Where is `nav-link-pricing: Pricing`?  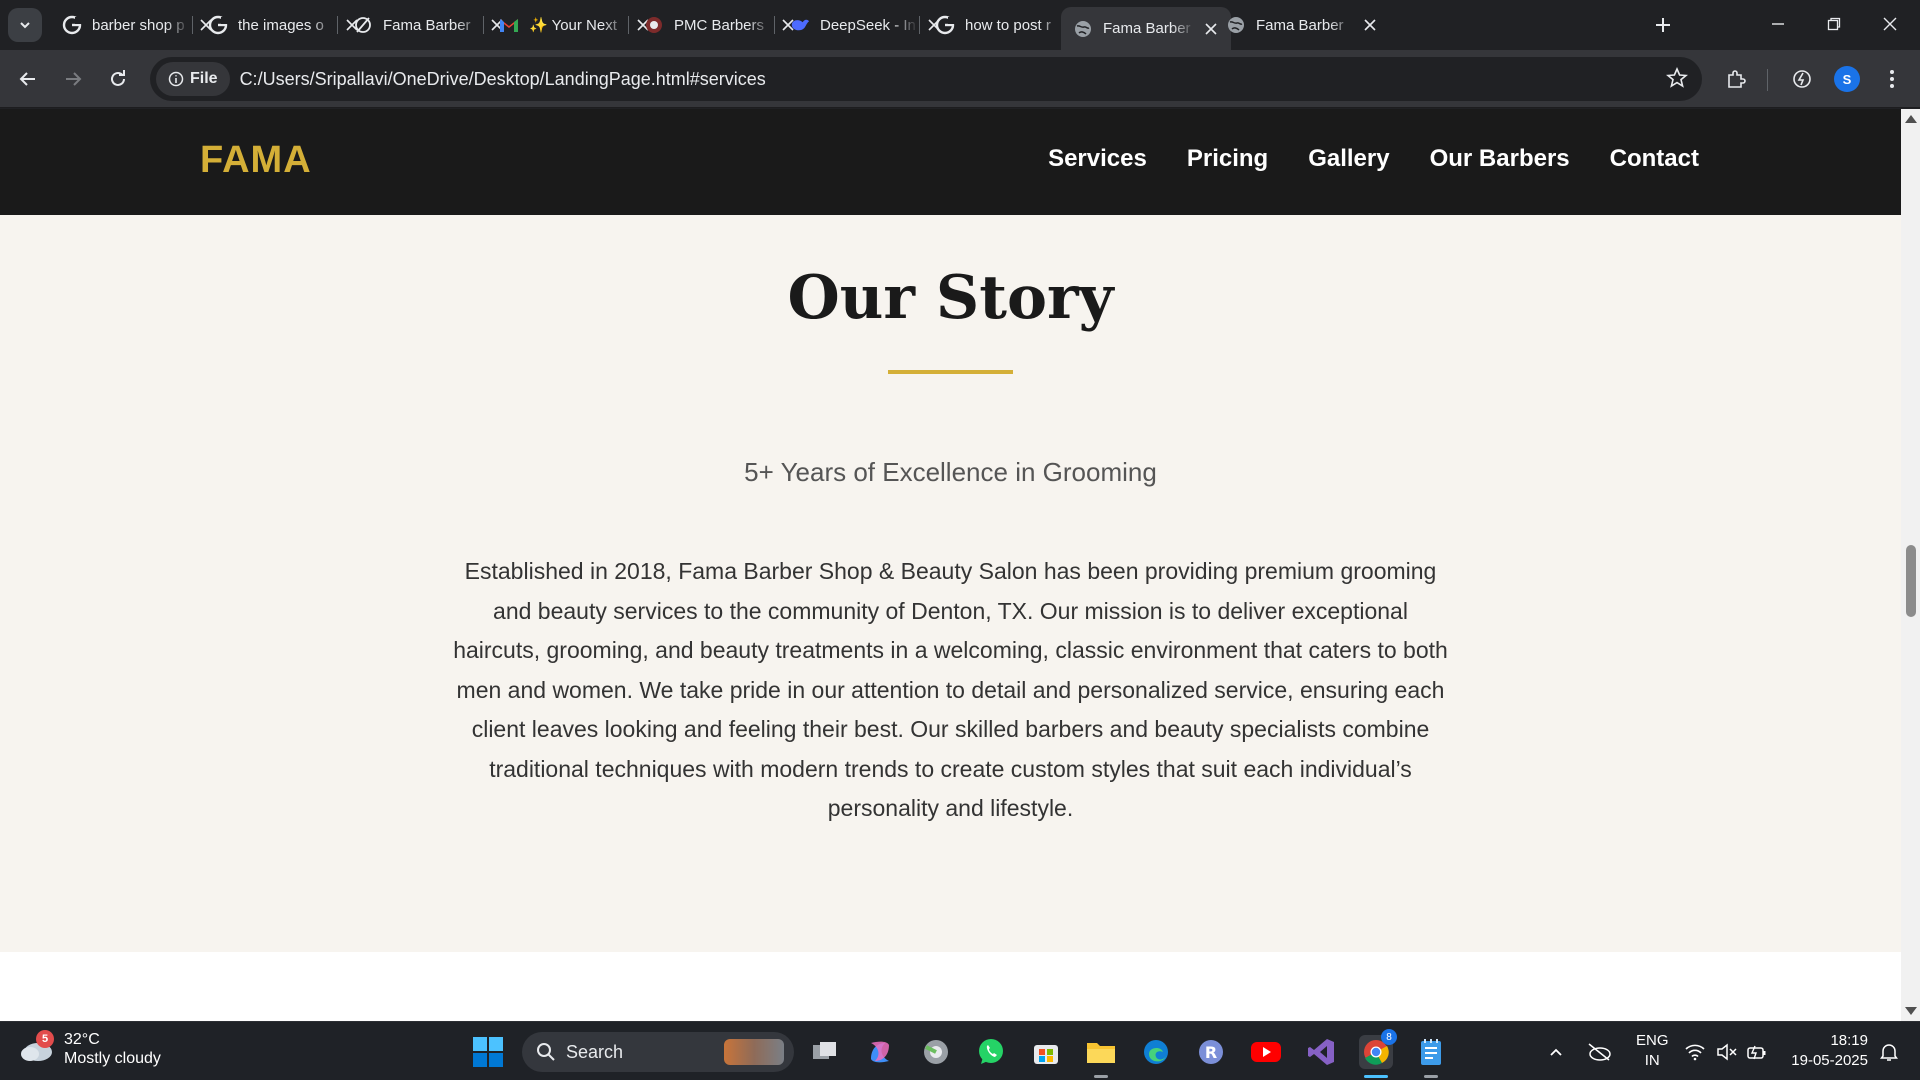 nav-link-pricing: Pricing is located at coordinates (1227, 159).